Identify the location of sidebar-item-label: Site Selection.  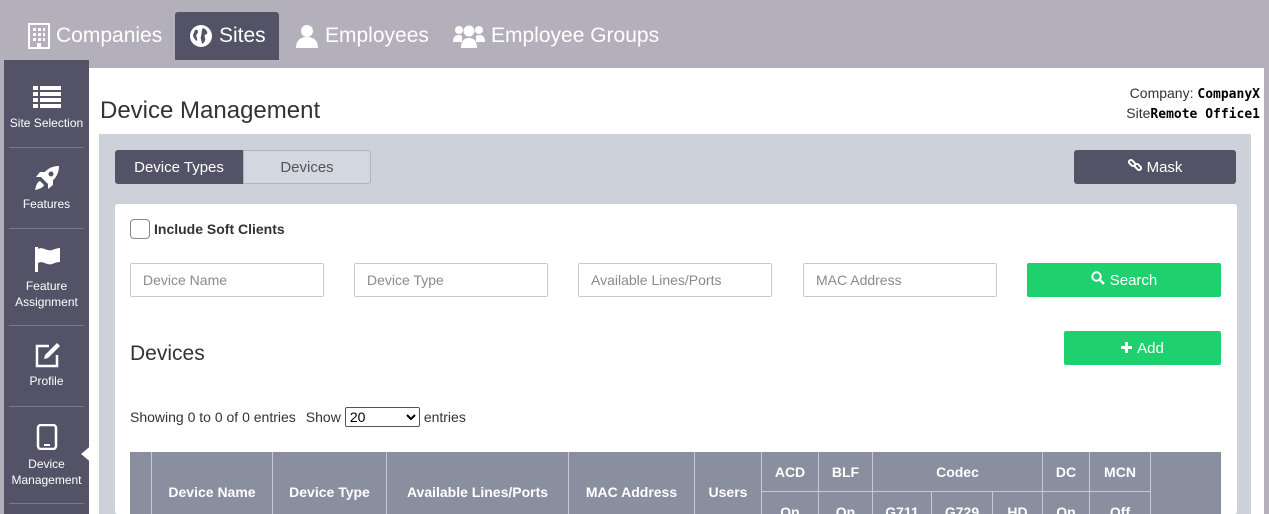
(46, 123).